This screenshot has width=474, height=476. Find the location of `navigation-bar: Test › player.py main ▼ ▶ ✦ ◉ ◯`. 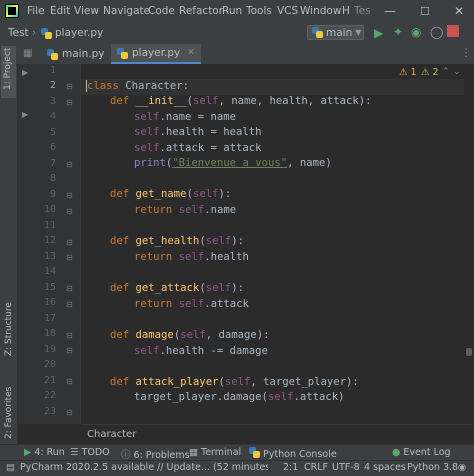

navigation-bar: Test › player.py main ▼ ▶ ✦ ◉ ◯ is located at coordinates (237, 33).